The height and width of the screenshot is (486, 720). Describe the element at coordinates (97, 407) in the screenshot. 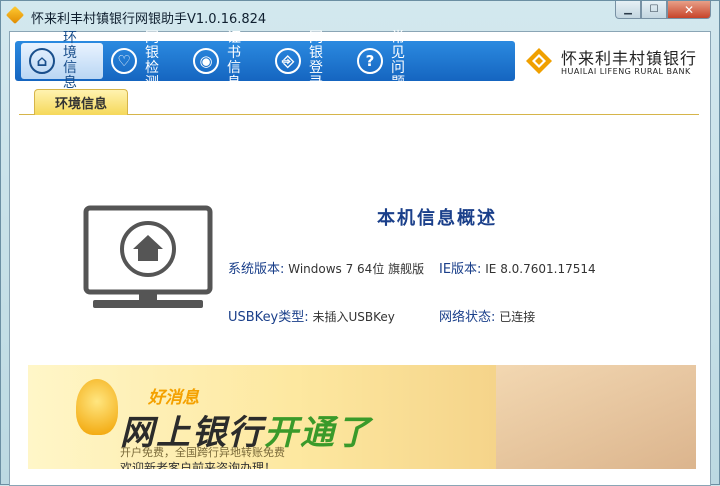

I see `lightbulb-icon` at that location.